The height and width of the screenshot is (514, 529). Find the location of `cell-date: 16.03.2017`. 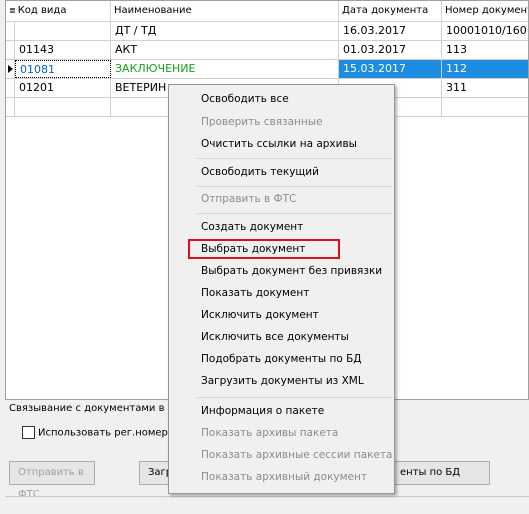

cell-date: 16.03.2017 is located at coordinates (390, 31).